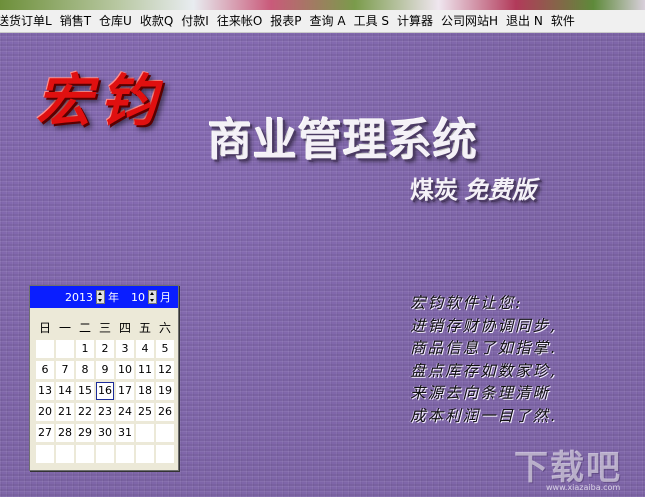 Image resolution: width=645 pixels, height=497 pixels. Describe the element at coordinates (165, 349) in the screenshot. I see `calendar-day: 5` at that location.